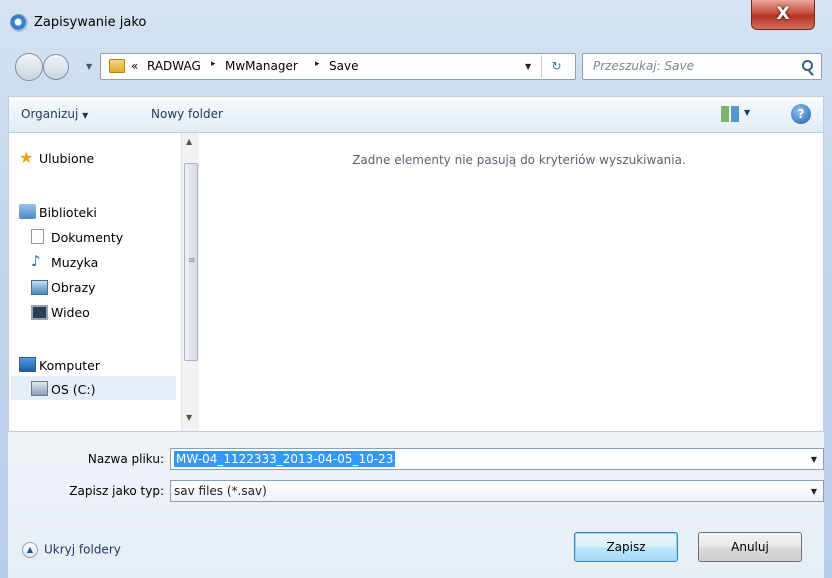 Image resolution: width=832 pixels, height=578 pixels. I want to click on folder-icon, so click(117, 66).